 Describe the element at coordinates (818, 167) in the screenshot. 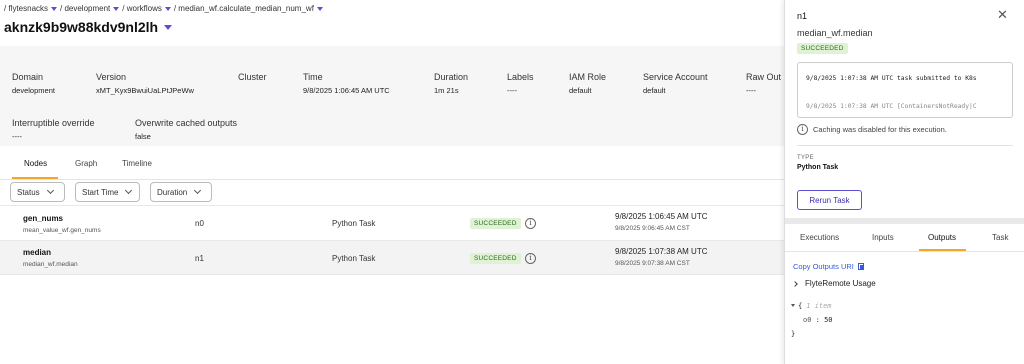

I see `type-value: Python Task` at that location.